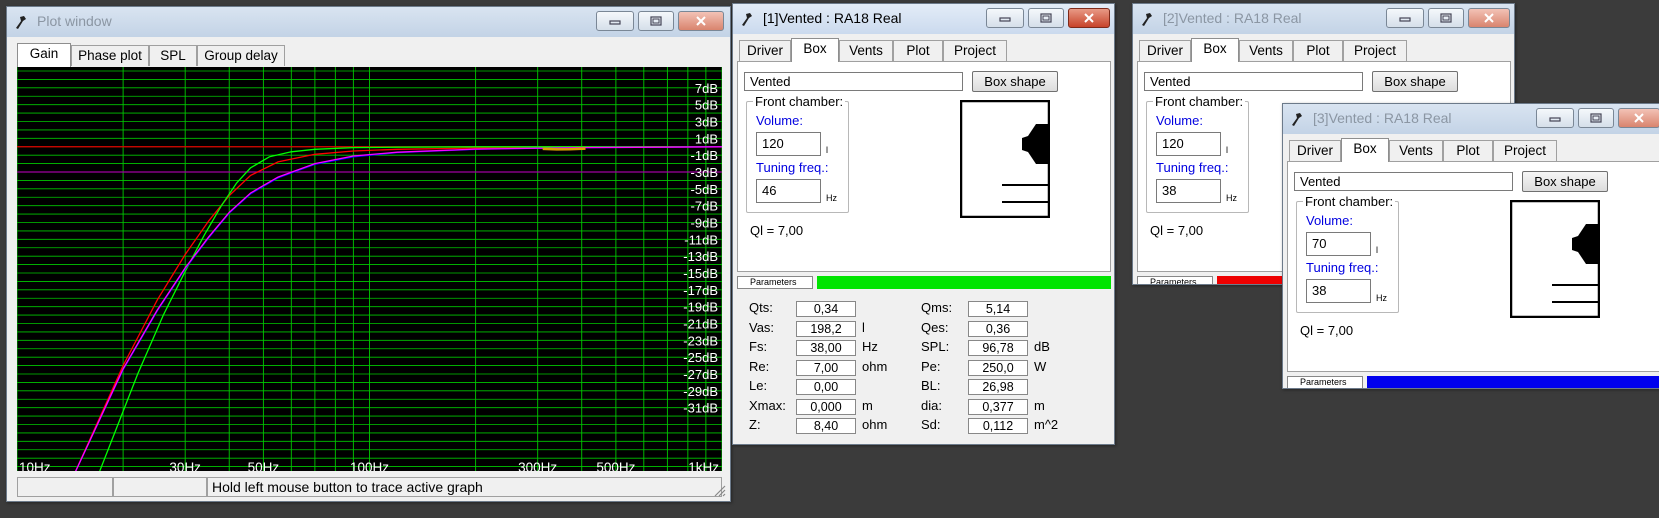  Describe the element at coordinates (719, 490) in the screenshot. I see `resize-grip-icon` at that location.